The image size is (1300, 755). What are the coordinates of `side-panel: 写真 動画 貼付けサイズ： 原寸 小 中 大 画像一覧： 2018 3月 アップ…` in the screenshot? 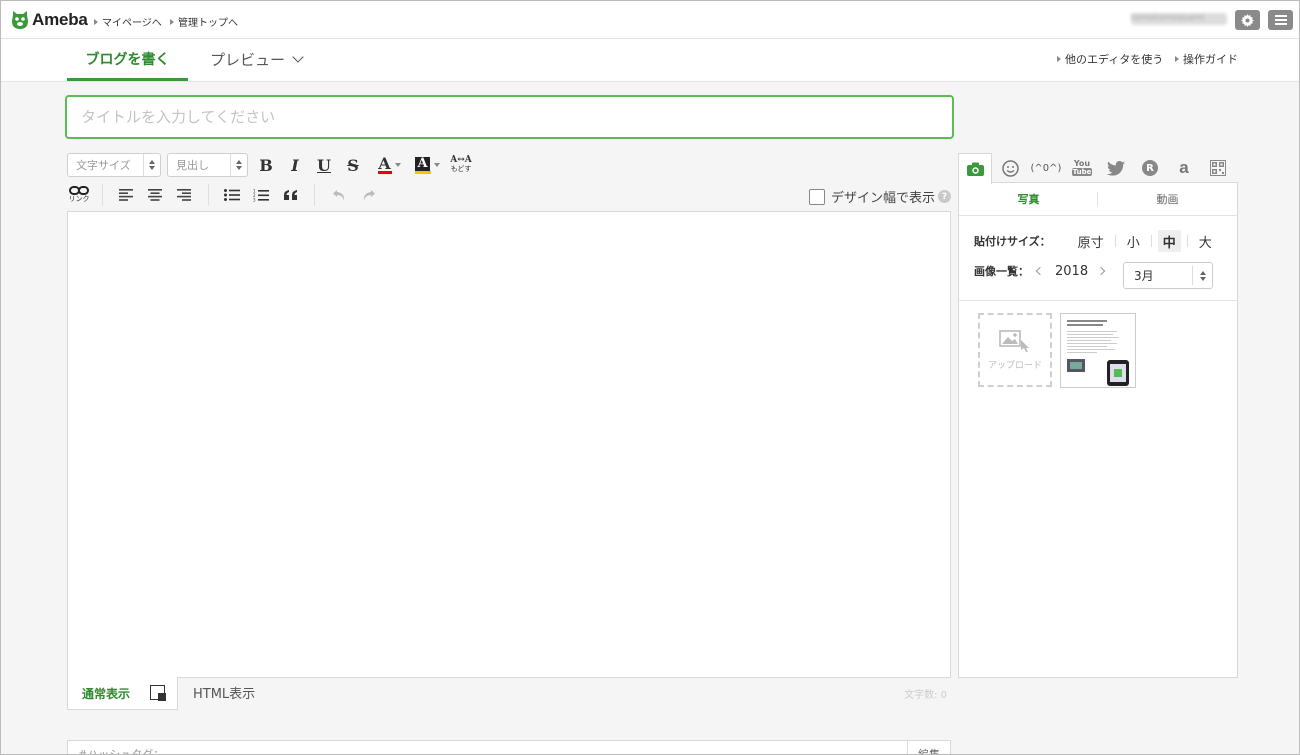 It's located at (1098, 430).